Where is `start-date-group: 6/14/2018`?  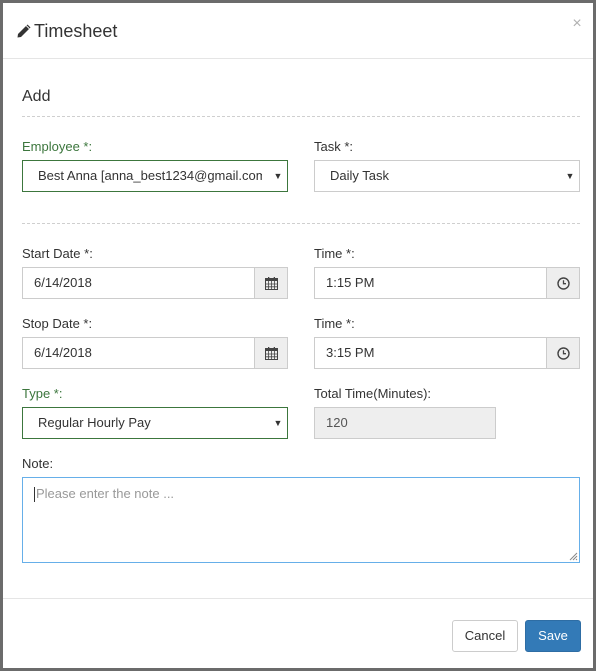 start-date-group: 6/14/2018 is located at coordinates (155, 283).